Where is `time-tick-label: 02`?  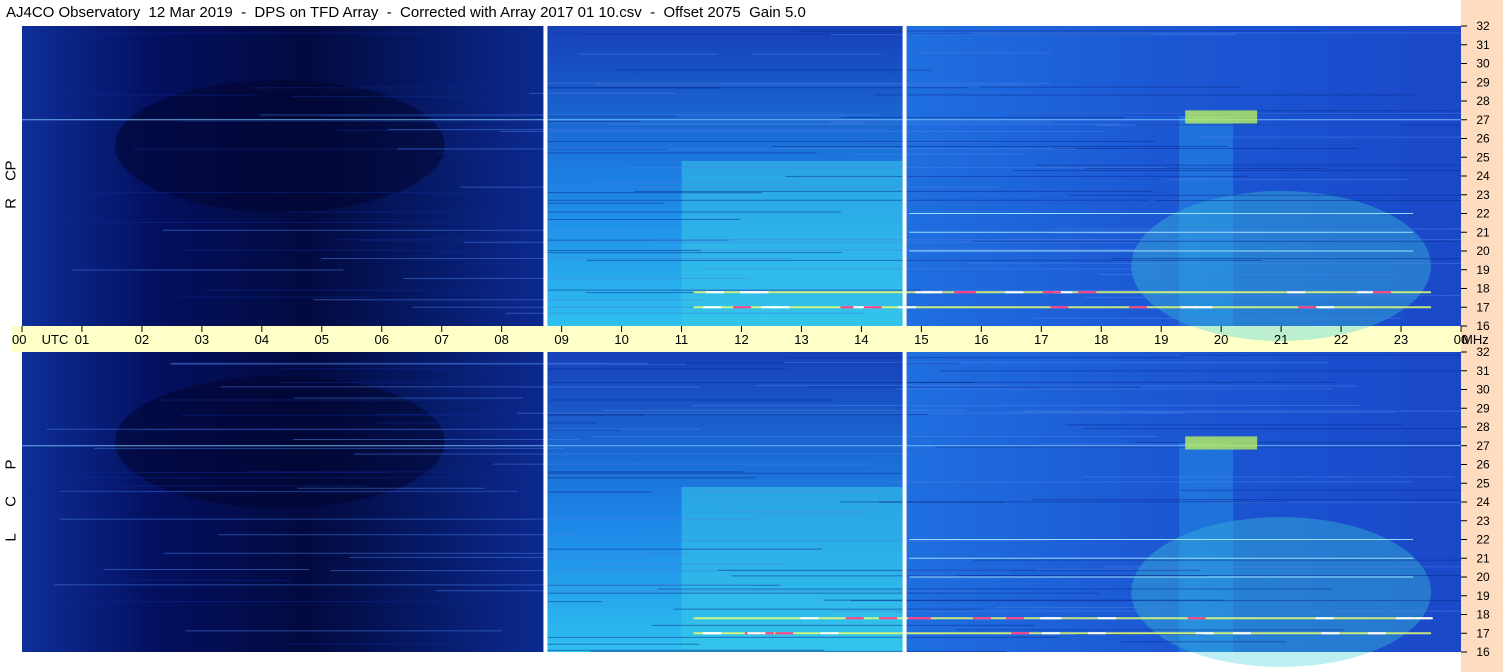
time-tick-label: 02 is located at coordinates (142, 339).